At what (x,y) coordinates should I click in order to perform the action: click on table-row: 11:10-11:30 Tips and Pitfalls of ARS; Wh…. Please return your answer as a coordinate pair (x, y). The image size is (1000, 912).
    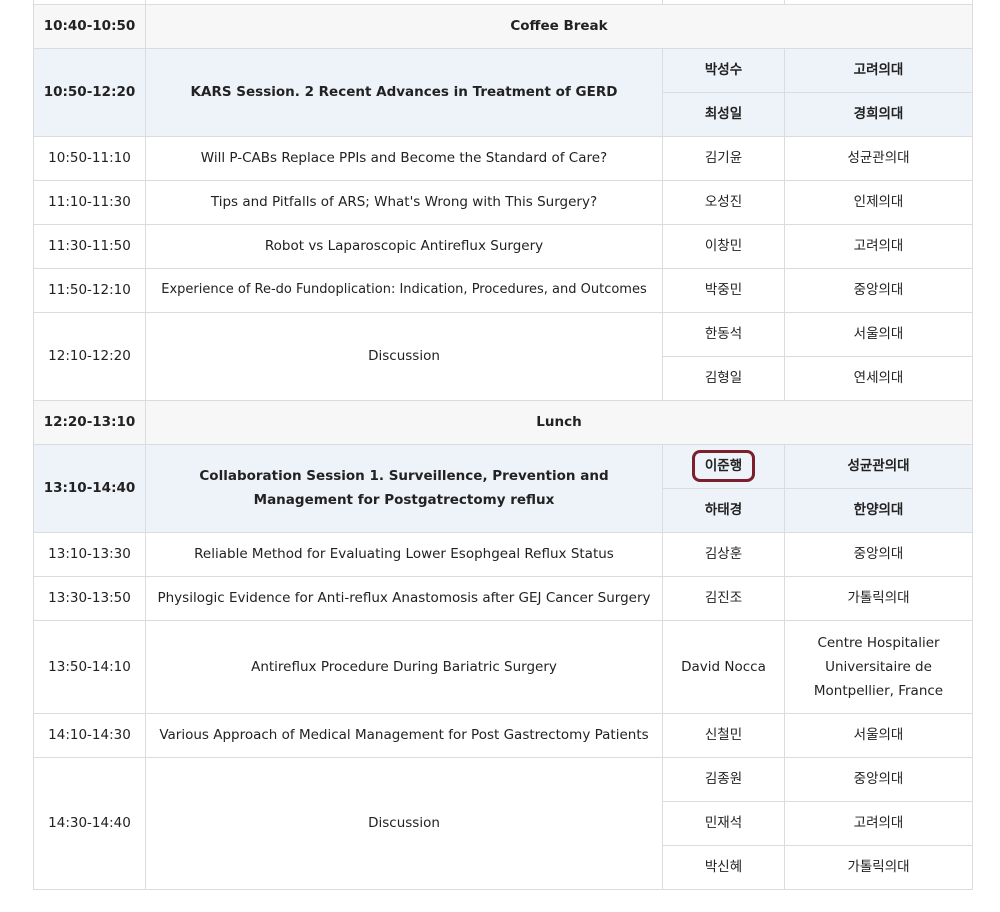
    Looking at the image, I should click on (503, 202).